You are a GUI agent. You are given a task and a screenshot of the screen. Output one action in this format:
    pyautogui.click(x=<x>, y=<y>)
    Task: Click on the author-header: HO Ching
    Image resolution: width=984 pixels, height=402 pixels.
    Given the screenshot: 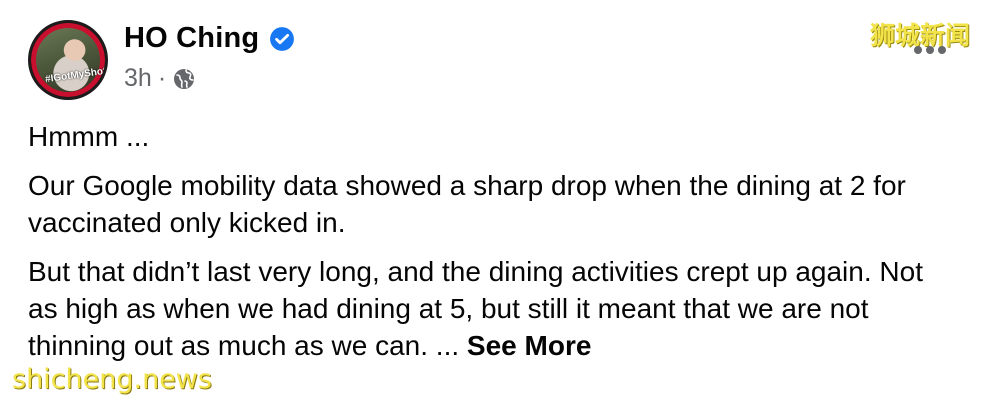 What is the action you would take?
    pyautogui.click(x=209, y=38)
    